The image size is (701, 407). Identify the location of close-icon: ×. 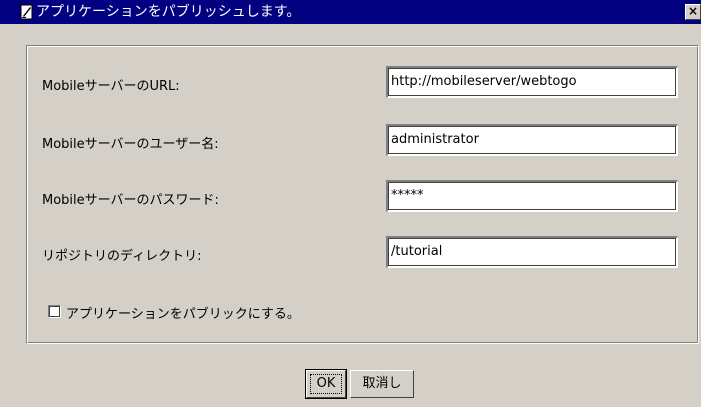
(693, 11).